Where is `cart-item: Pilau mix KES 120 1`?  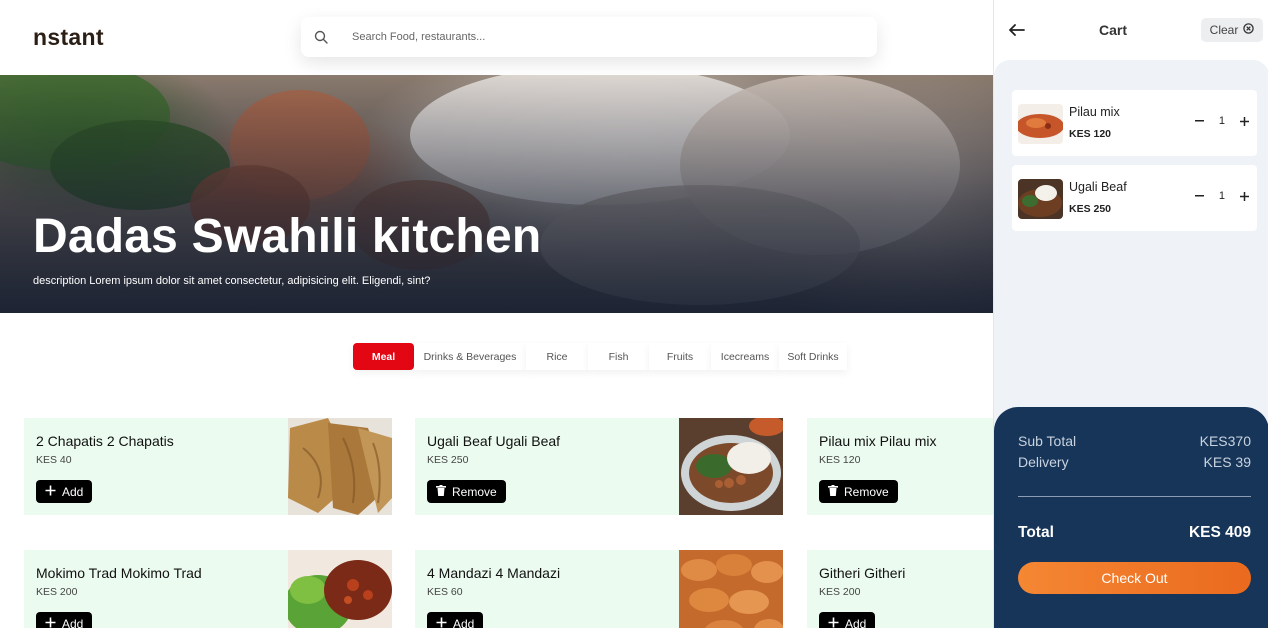 cart-item: Pilau mix KES 120 1 is located at coordinates (1134, 123).